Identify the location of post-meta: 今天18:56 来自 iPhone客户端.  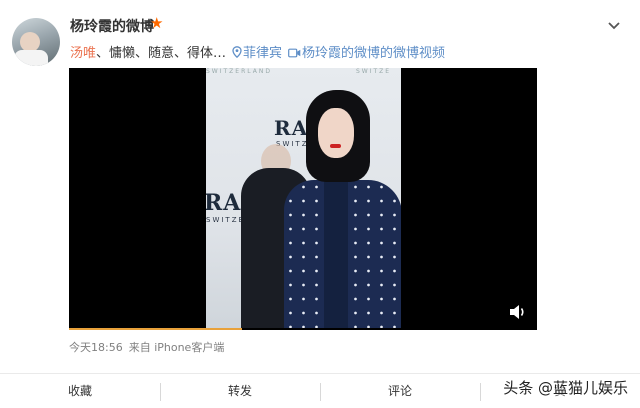
(146, 347).